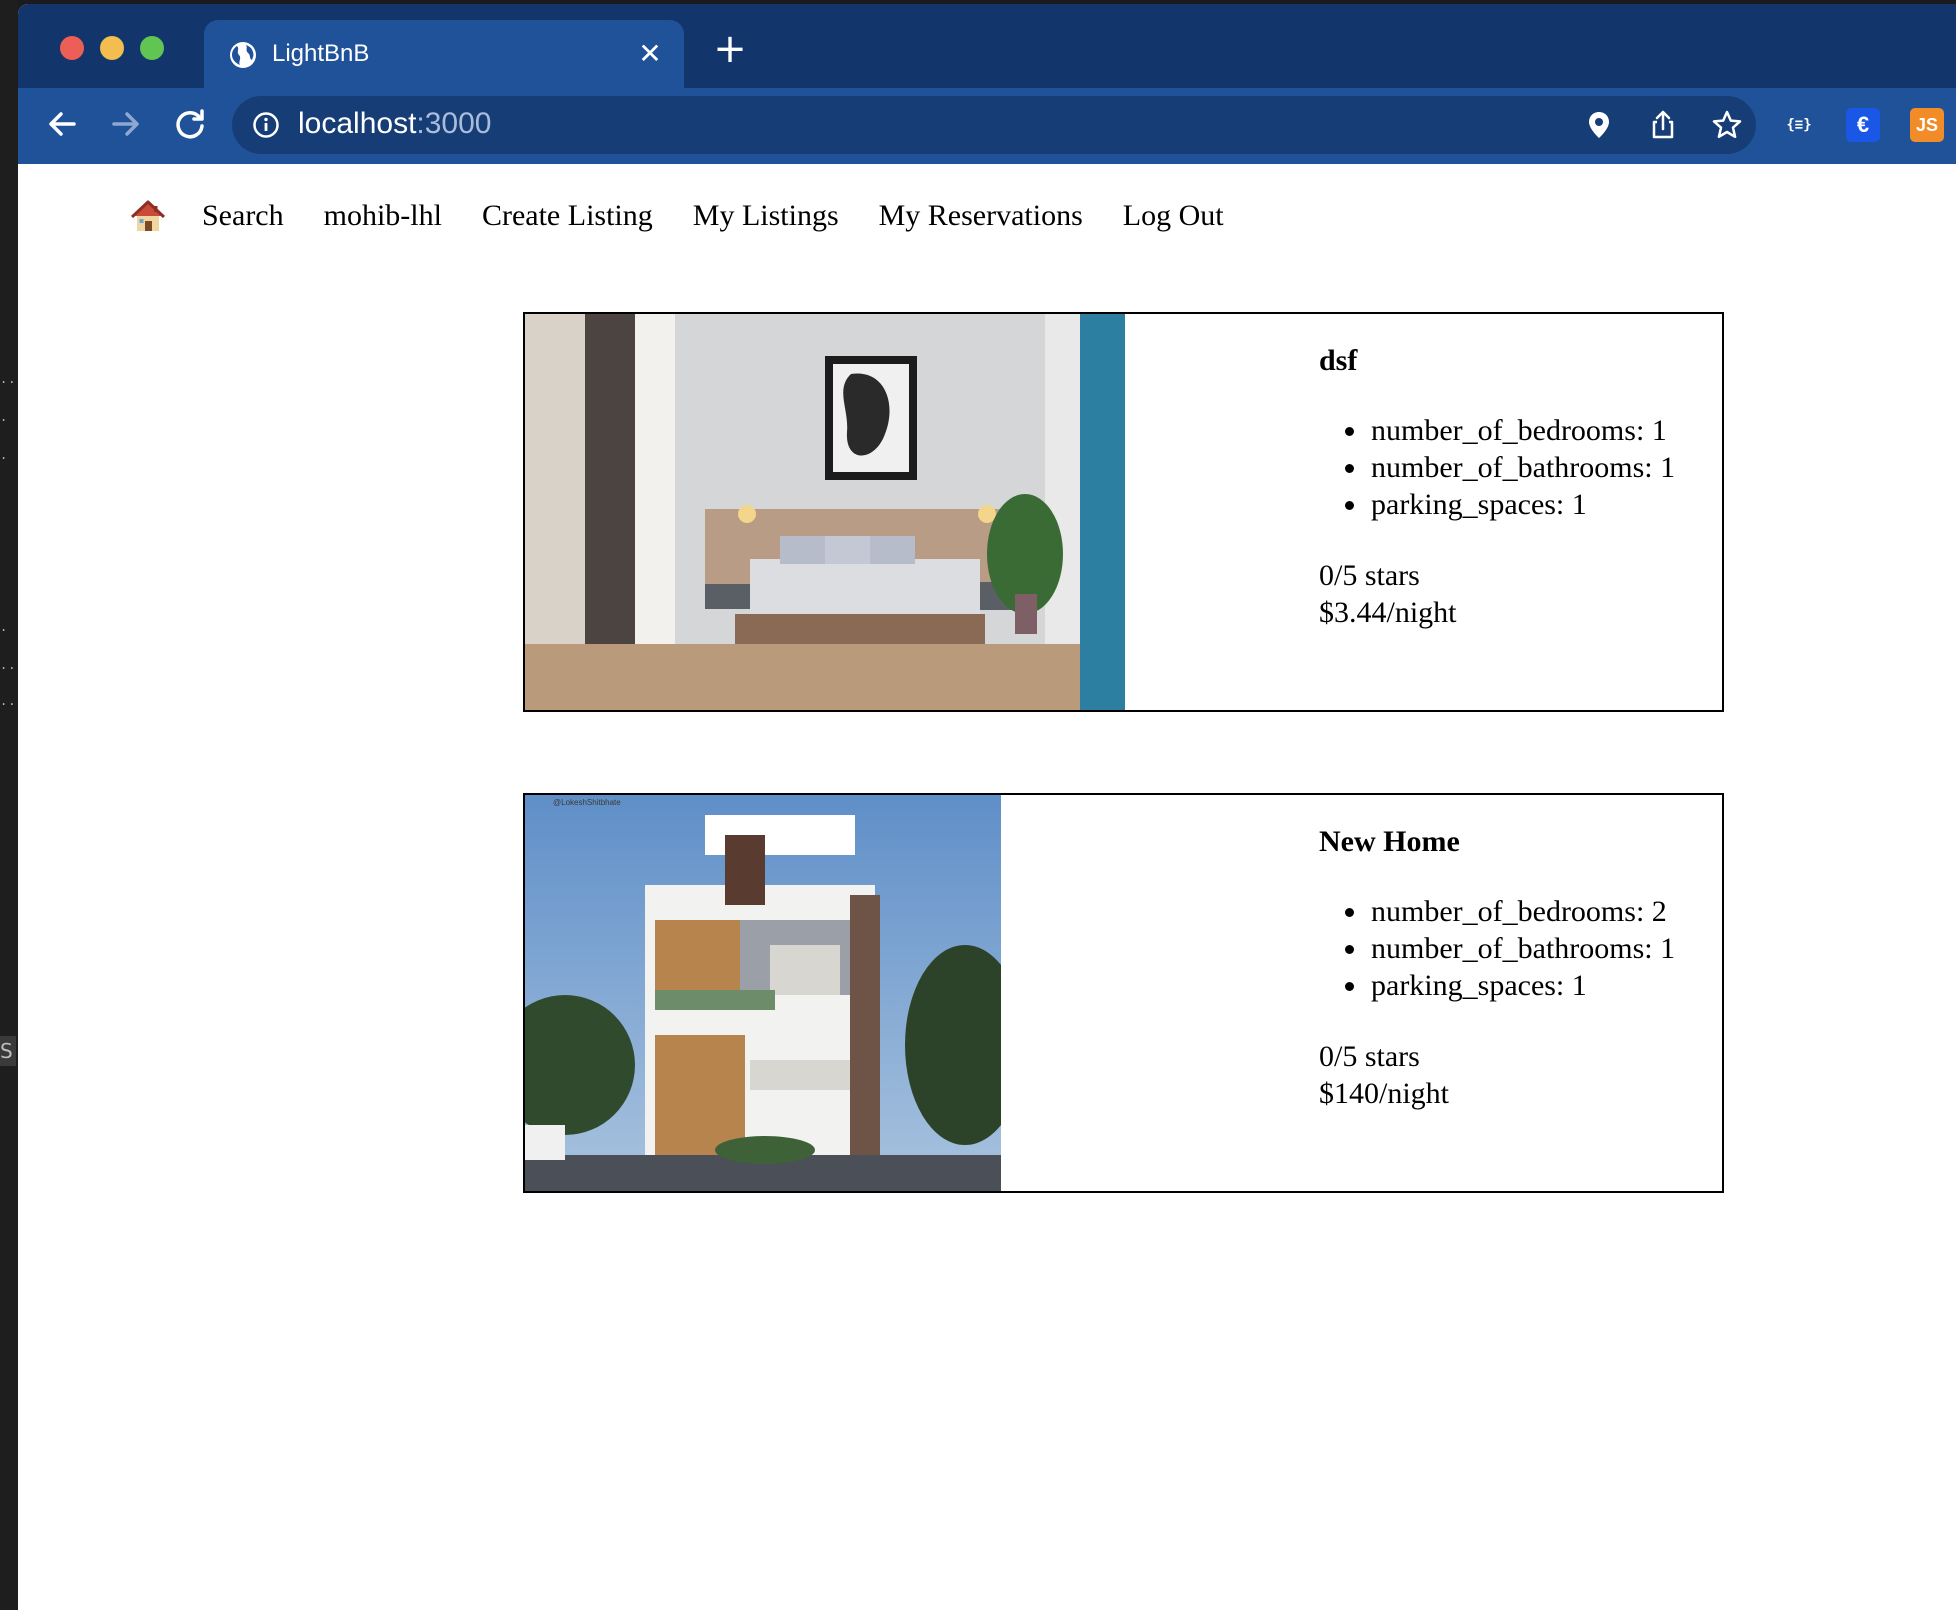 This screenshot has width=1956, height=1610. I want to click on nav-log-out-link: Log Out, so click(1173, 216).